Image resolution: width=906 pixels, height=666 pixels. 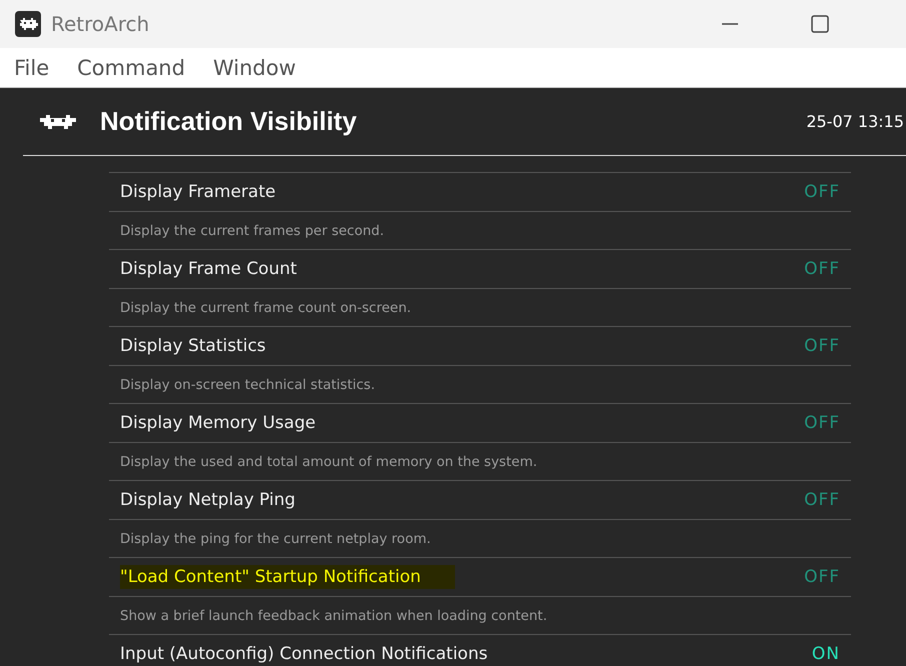 What do you see at coordinates (193, 346) in the screenshot?
I see `setting-label: Display Statistics` at bounding box center [193, 346].